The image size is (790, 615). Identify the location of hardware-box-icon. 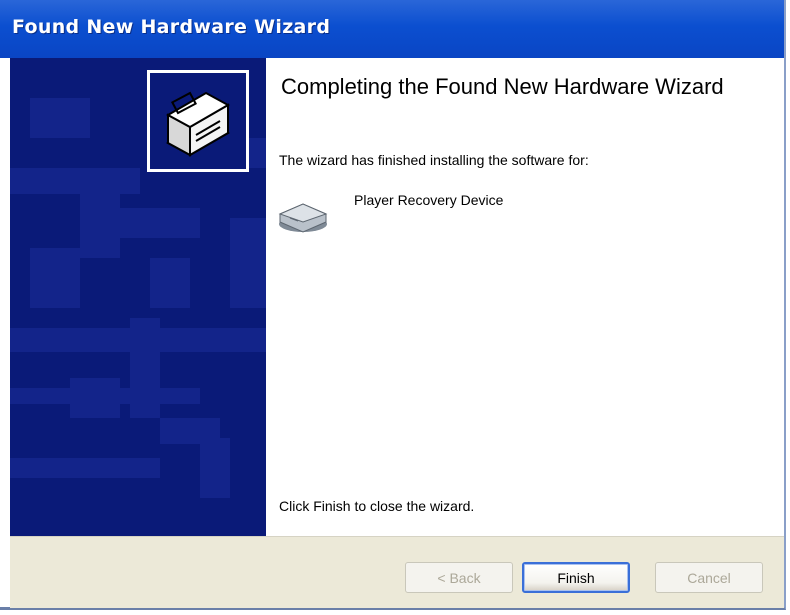
(198, 121).